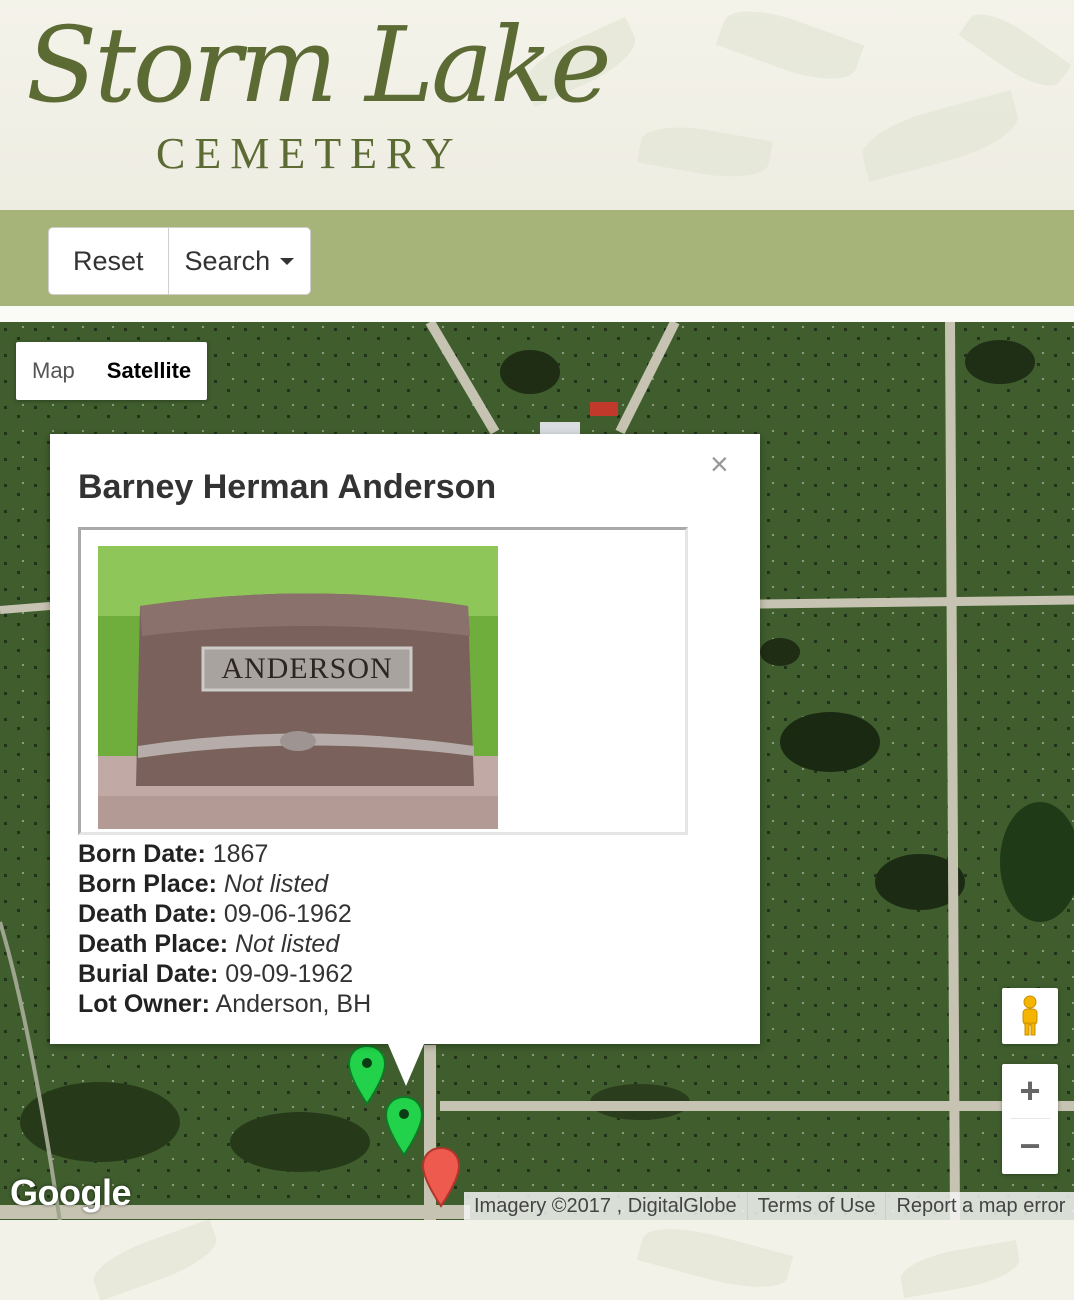 The width and height of the screenshot is (1074, 1300). What do you see at coordinates (147, 884) in the screenshot?
I see `detail-label: Born Place:` at bounding box center [147, 884].